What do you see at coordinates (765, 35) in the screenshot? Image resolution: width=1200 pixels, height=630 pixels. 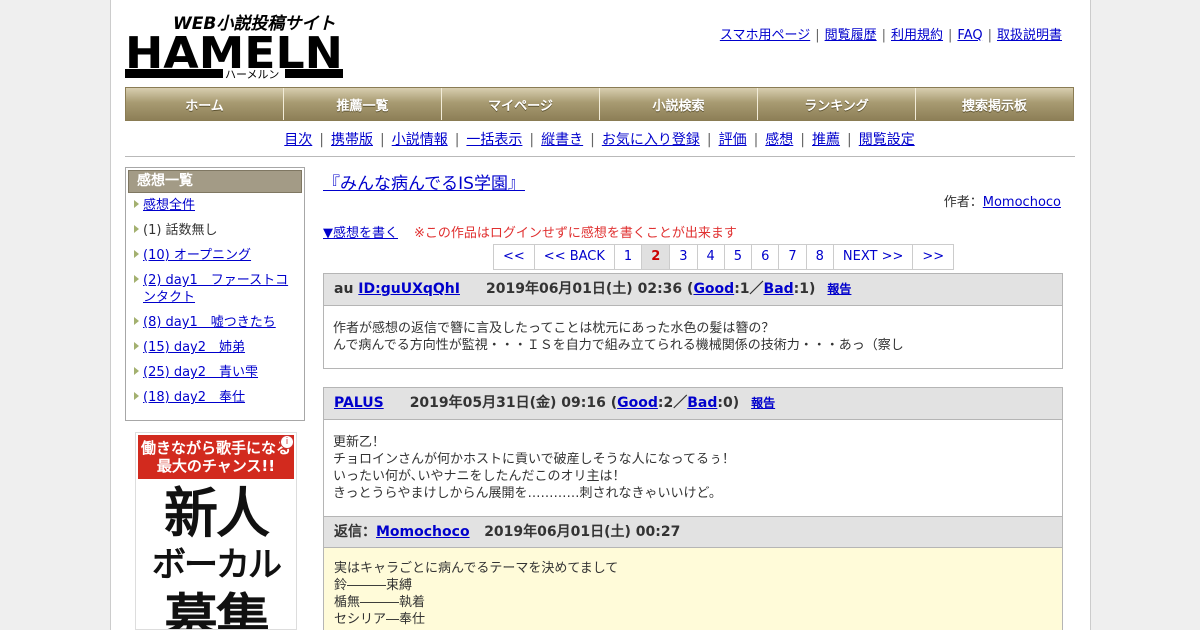 I see `link-smartphone: スマホ用ページ` at bounding box center [765, 35].